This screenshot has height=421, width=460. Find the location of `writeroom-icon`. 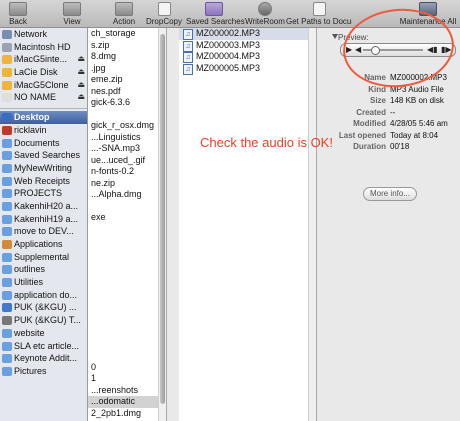

writeroom-icon is located at coordinates (265, 9).